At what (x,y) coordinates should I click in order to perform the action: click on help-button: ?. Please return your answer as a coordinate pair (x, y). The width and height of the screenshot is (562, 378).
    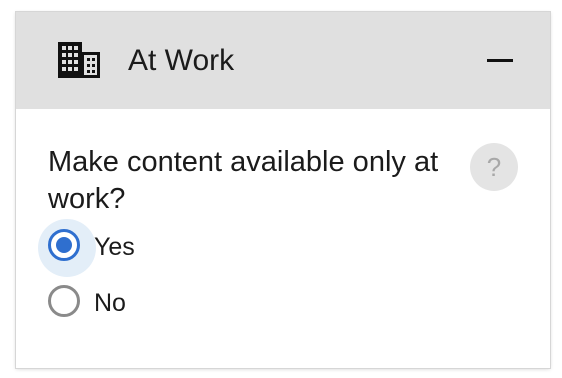
    Looking at the image, I should click on (494, 167).